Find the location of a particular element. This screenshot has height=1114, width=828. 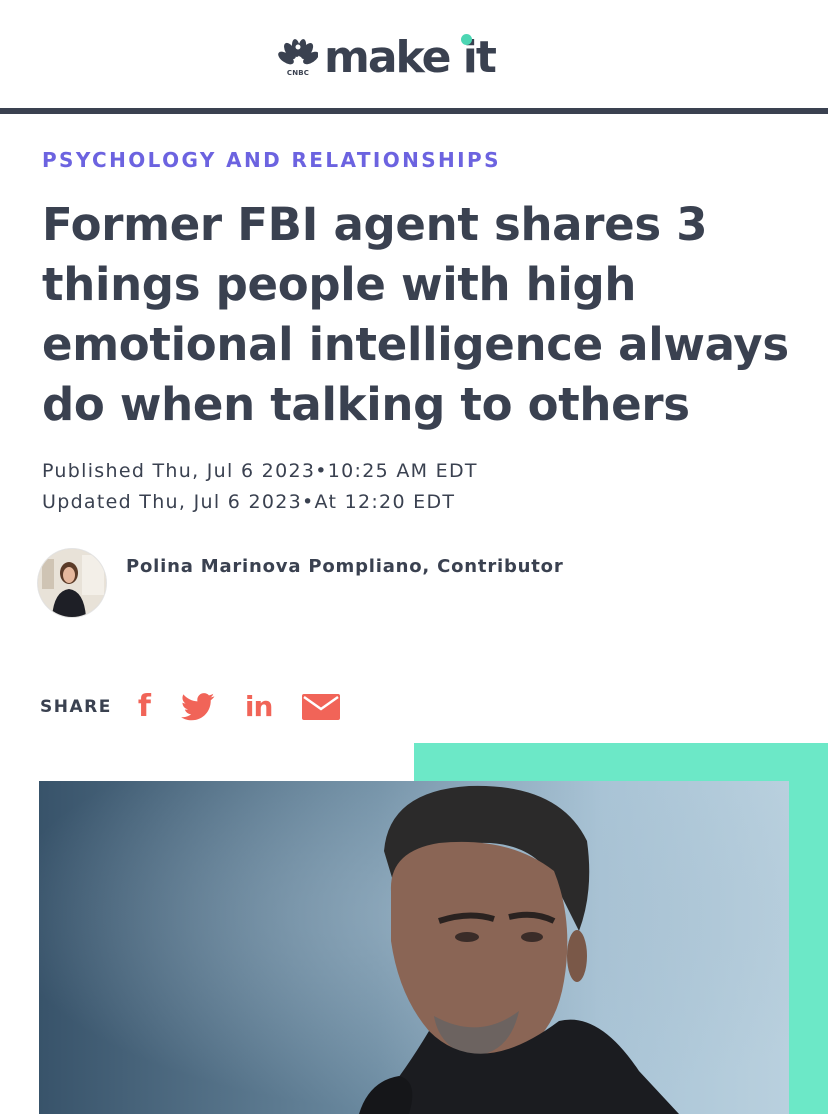

updated-date: Updated Thu, Jul 6 2023•At 12:20 EDT is located at coordinates (249, 502).